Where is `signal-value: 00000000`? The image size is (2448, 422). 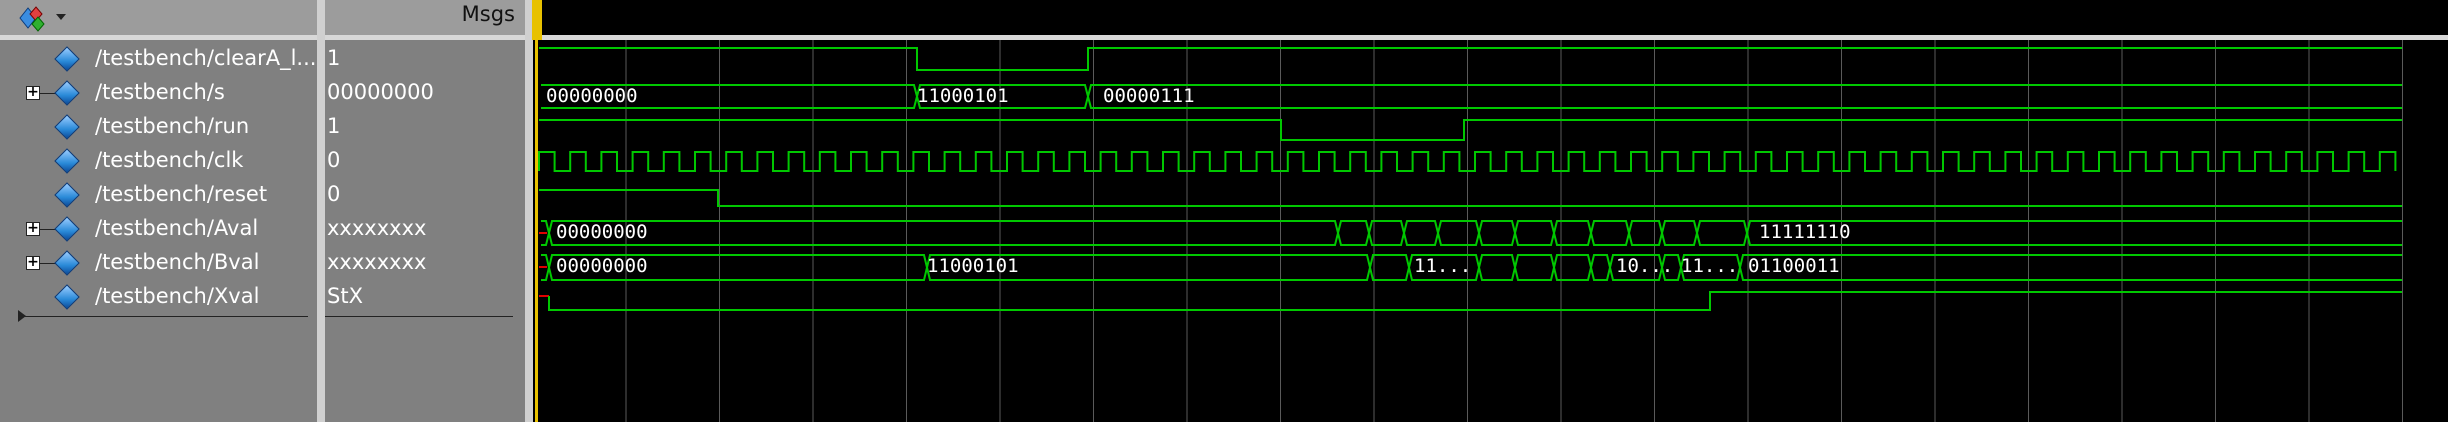
signal-value: 00000000 is located at coordinates (380, 92).